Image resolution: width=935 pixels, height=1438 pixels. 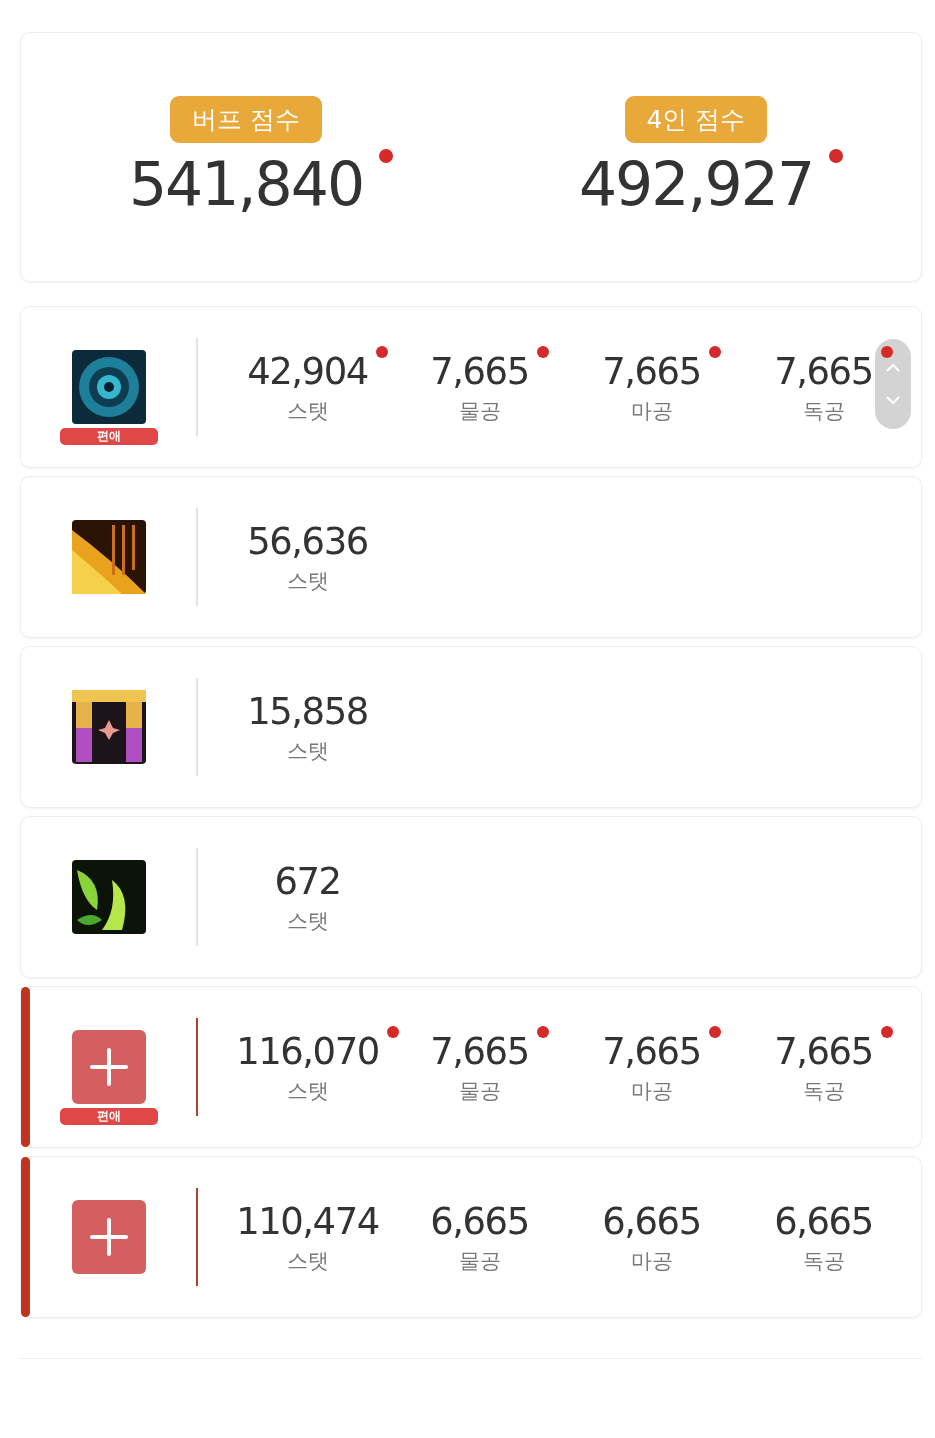 What do you see at coordinates (307, 711) in the screenshot?
I see `stat-value: 15,858` at bounding box center [307, 711].